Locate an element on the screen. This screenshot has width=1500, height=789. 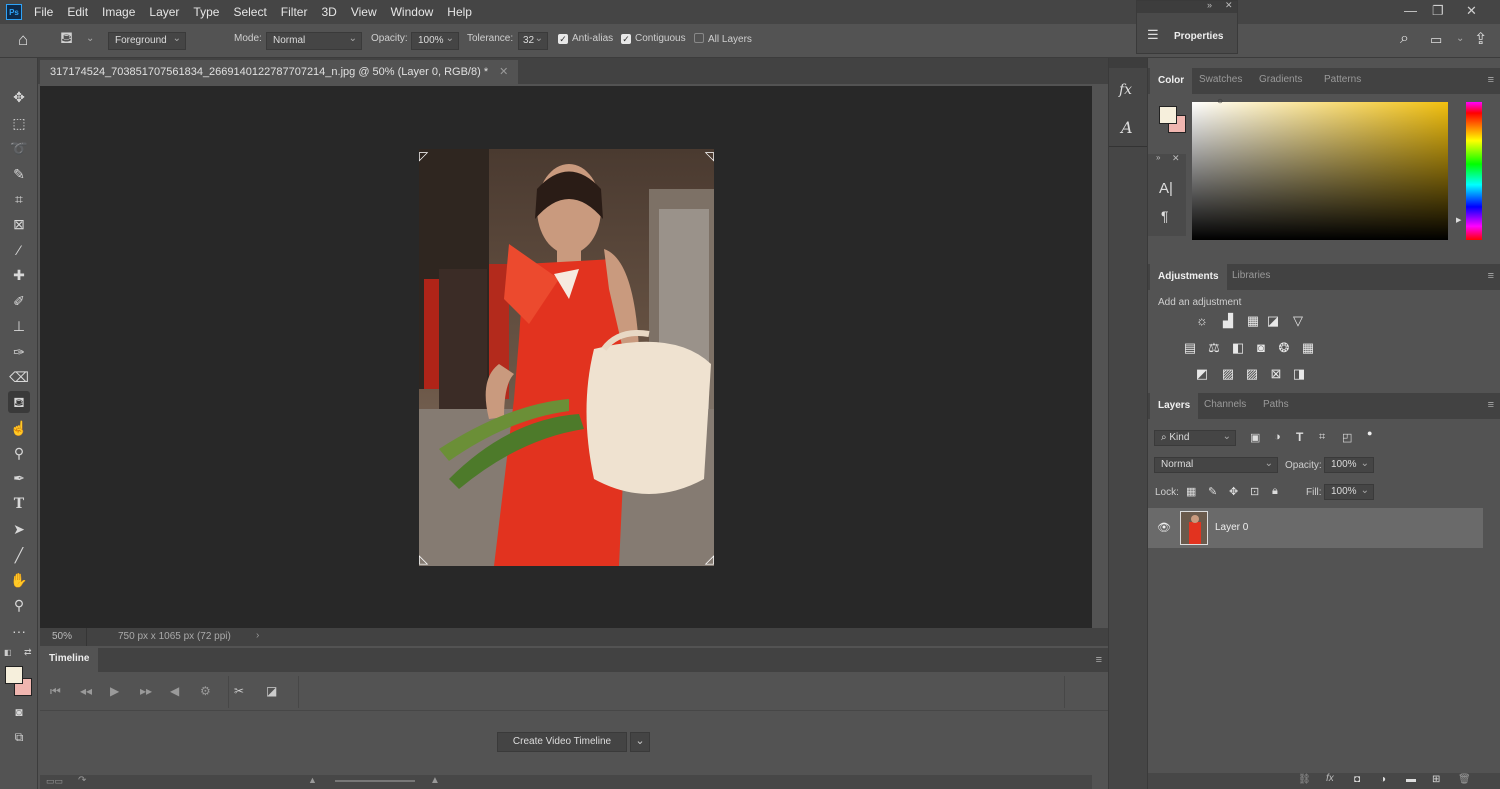
lock-position-icon: ✥ is located at coordinates (1233, 491).